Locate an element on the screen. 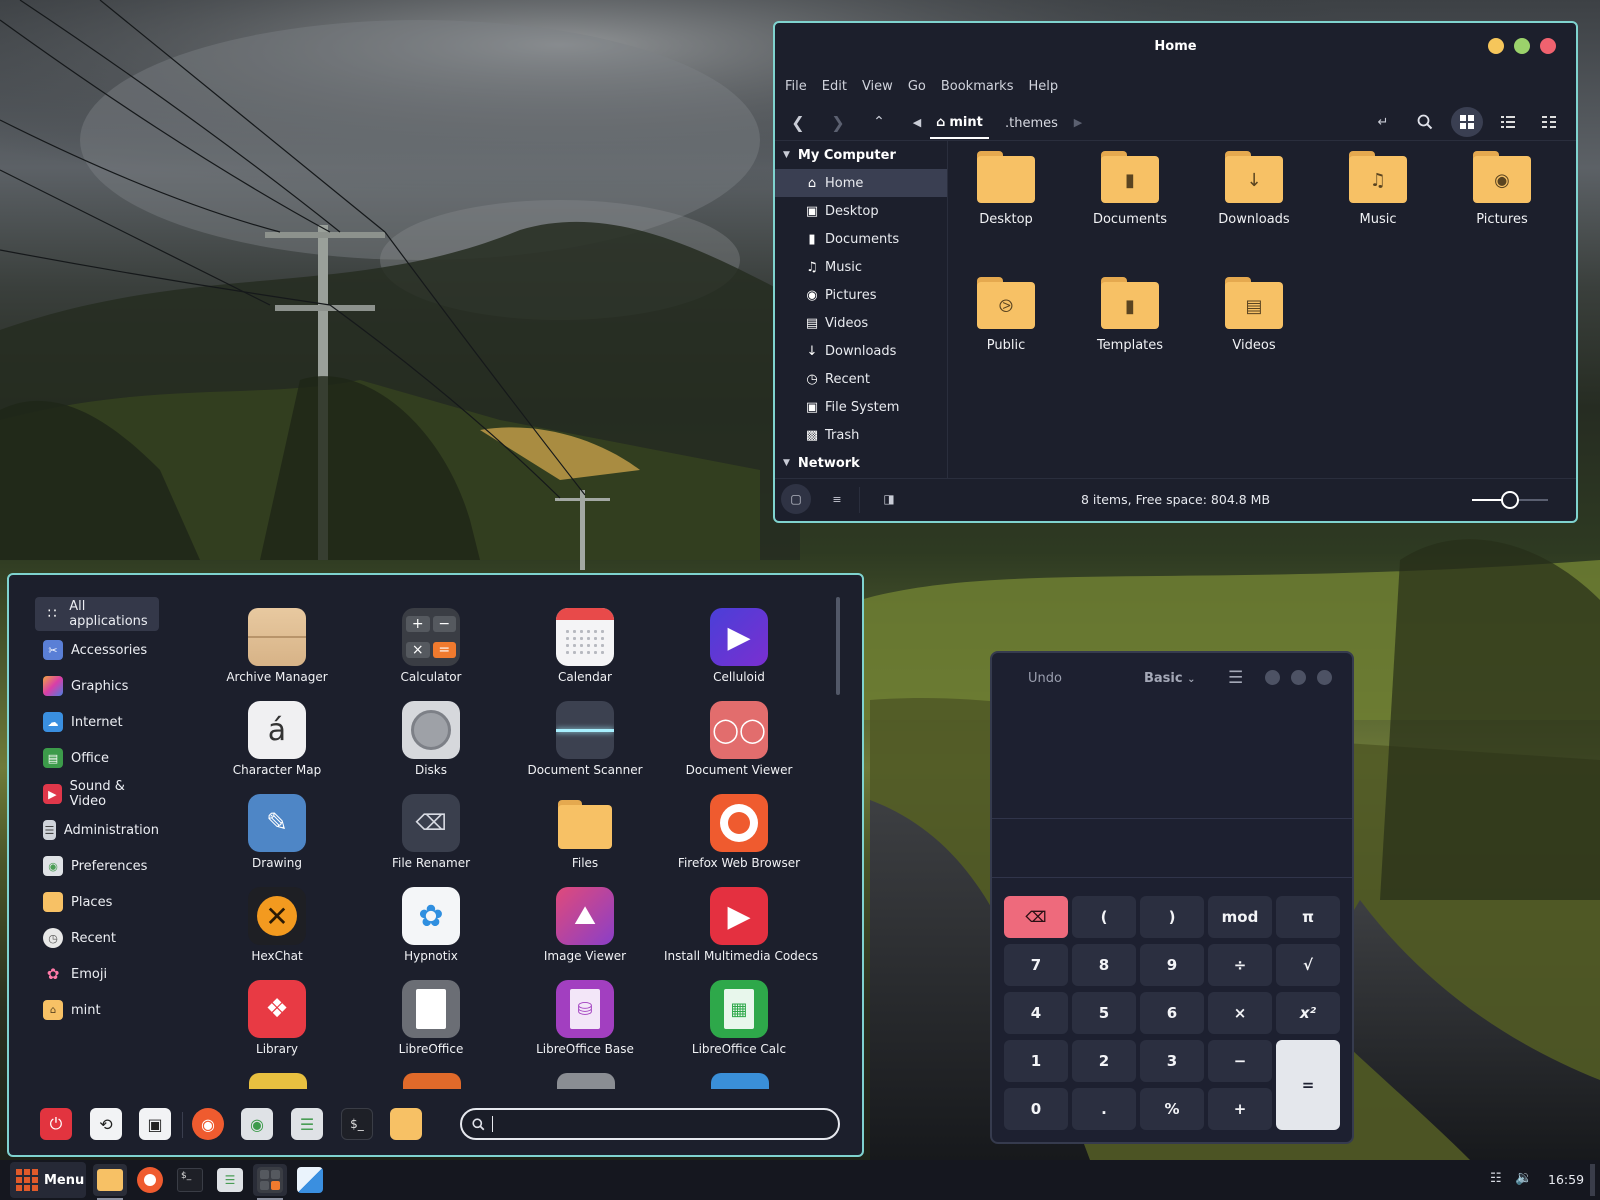 The width and height of the screenshot is (1600, 1200). key-subtract: − is located at coordinates (1240, 1061).